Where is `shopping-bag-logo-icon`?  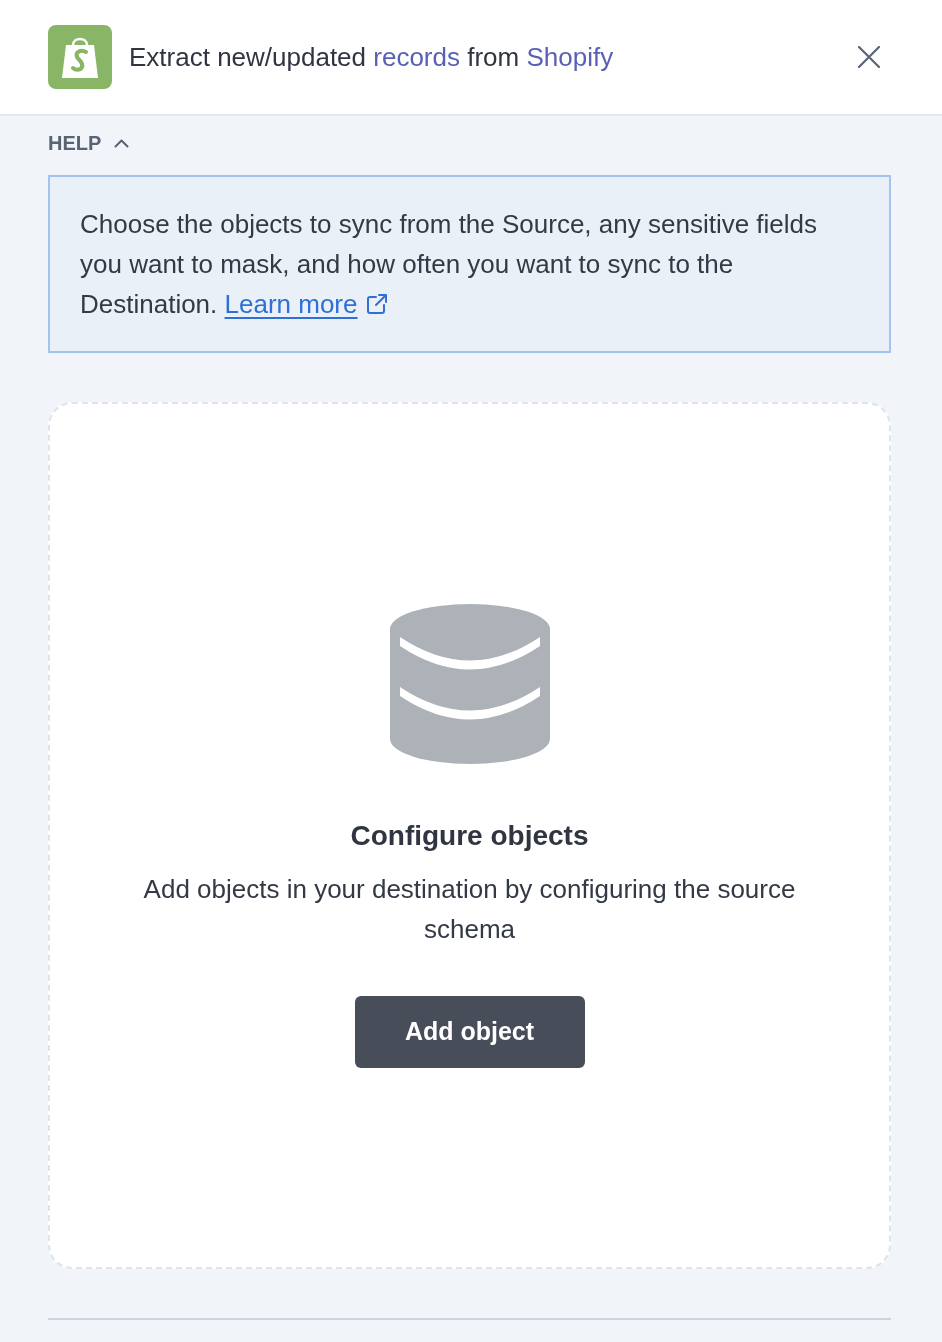
shopping-bag-logo-icon is located at coordinates (80, 57).